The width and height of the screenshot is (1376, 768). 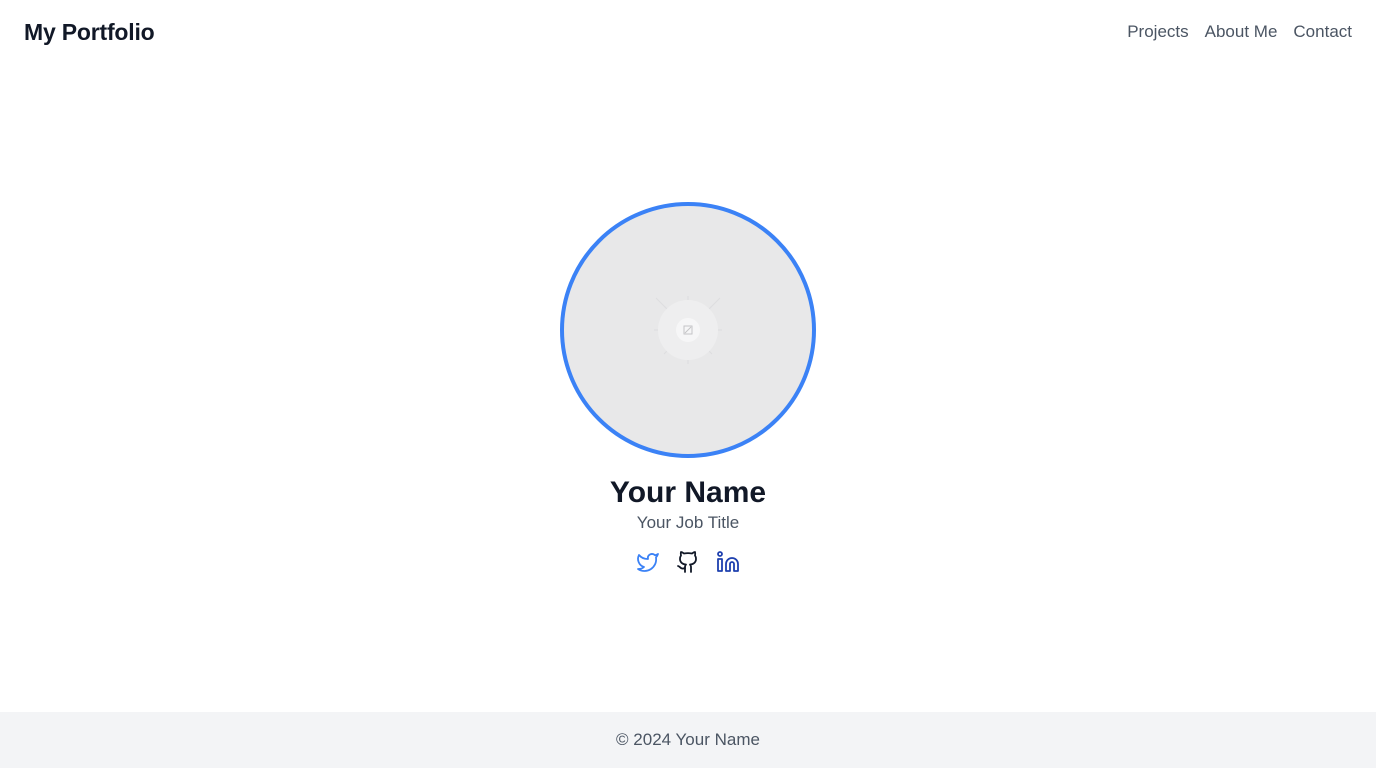 I want to click on github-icon, so click(x=687, y=562).